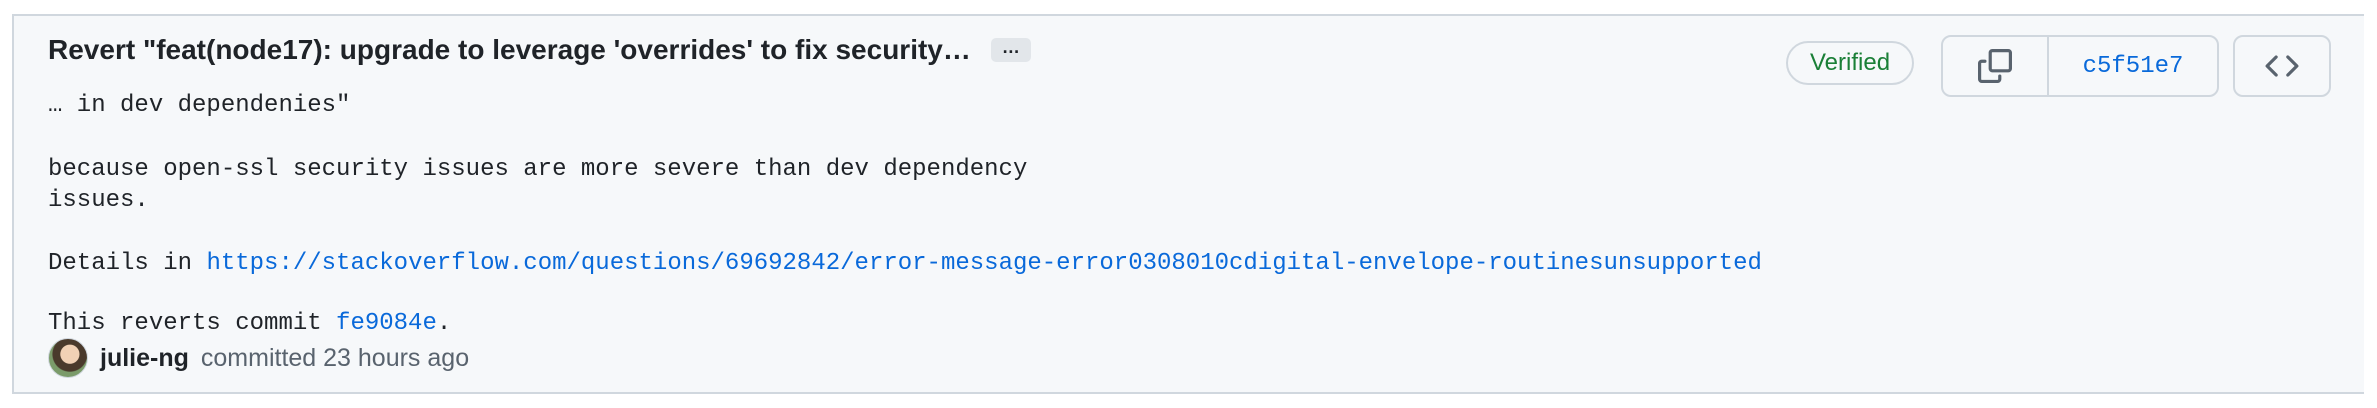 Image resolution: width=2377 pixels, height=408 pixels. What do you see at coordinates (192, 323) in the screenshot?
I see `reverts-prefix: This reverts commit` at bounding box center [192, 323].